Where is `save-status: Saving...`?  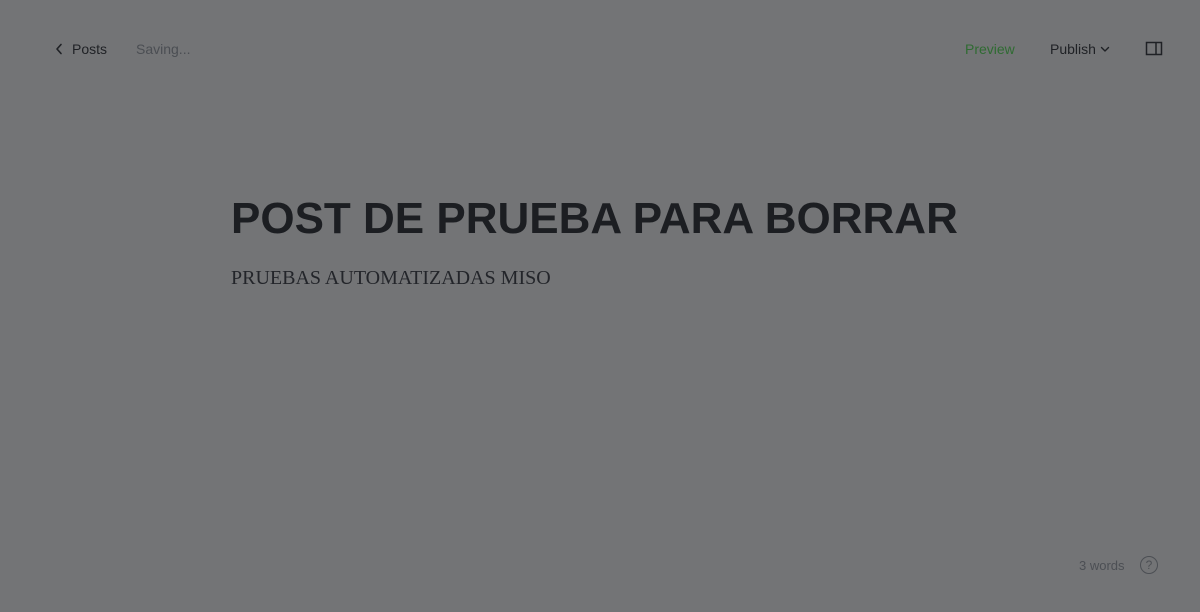 save-status: Saving... is located at coordinates (163, 49).